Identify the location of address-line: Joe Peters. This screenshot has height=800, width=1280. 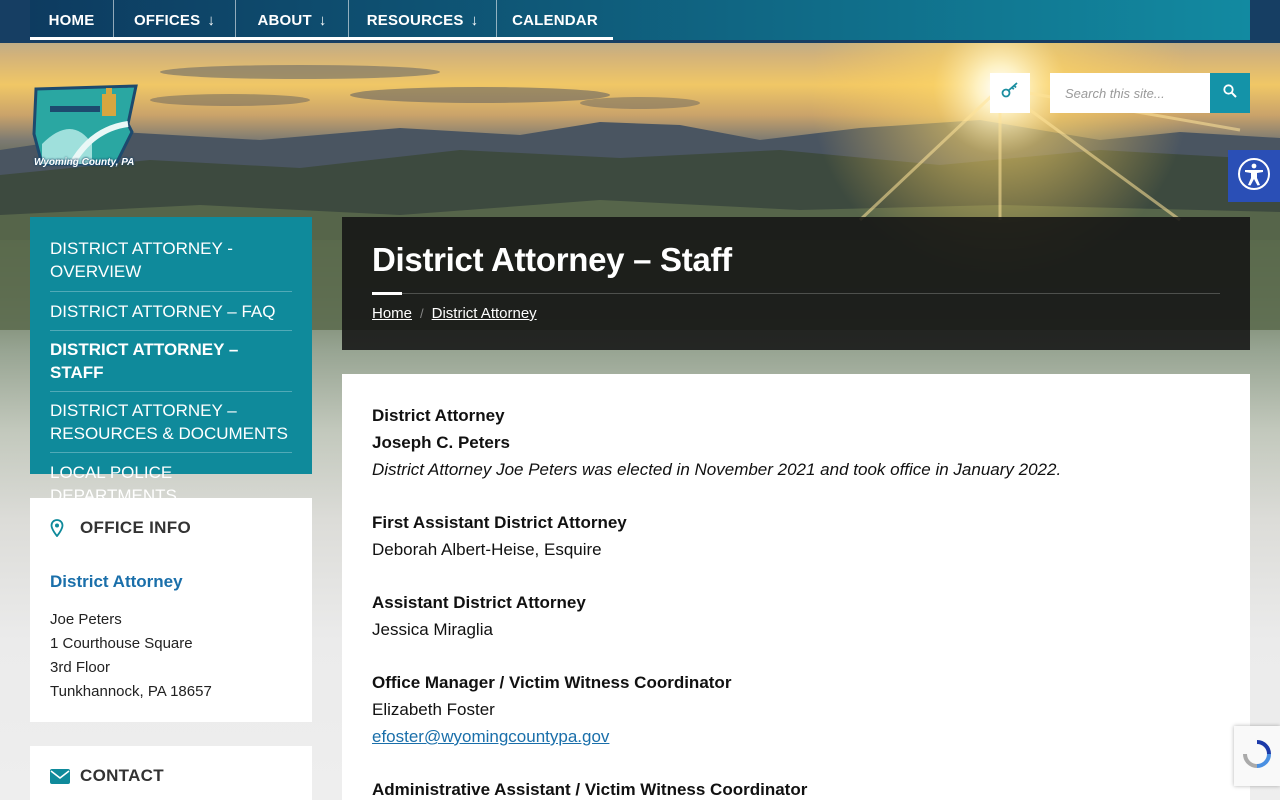
(86, 619).